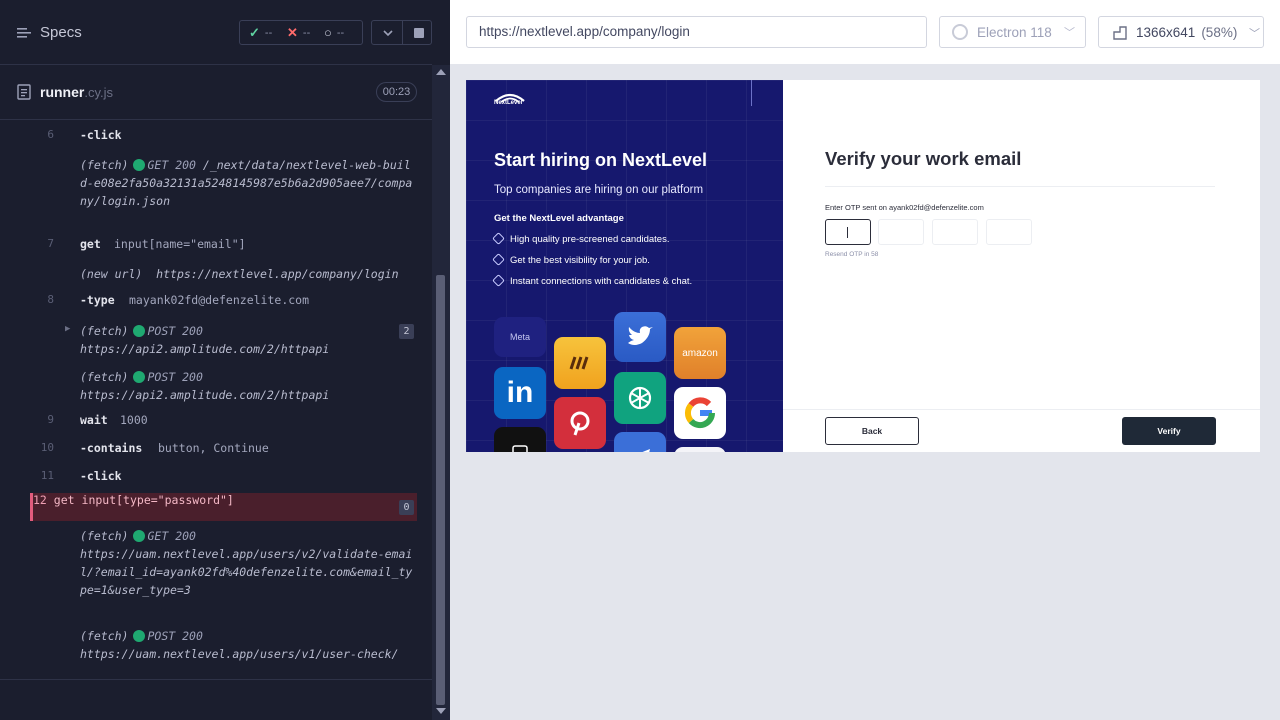 Image resolution: width=1280 pixels, height=720 pixels. Describe the element at coordinates (599, 190) in the screenshot. I see `hero-subtitle: Top companies are hiring on our platform` at that location.